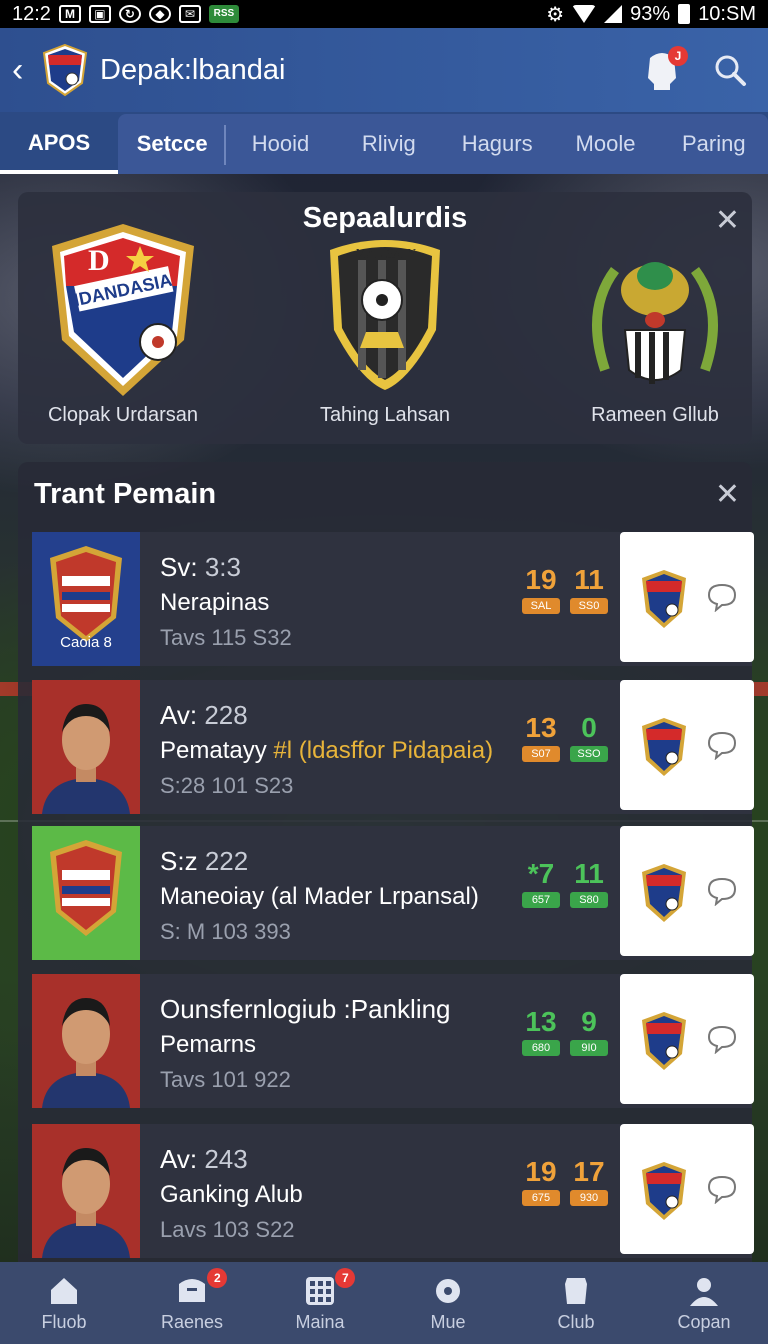  Describe the element at coordinates (589, 900) in the screenshot. I see `stat-tag: S80` at that location.